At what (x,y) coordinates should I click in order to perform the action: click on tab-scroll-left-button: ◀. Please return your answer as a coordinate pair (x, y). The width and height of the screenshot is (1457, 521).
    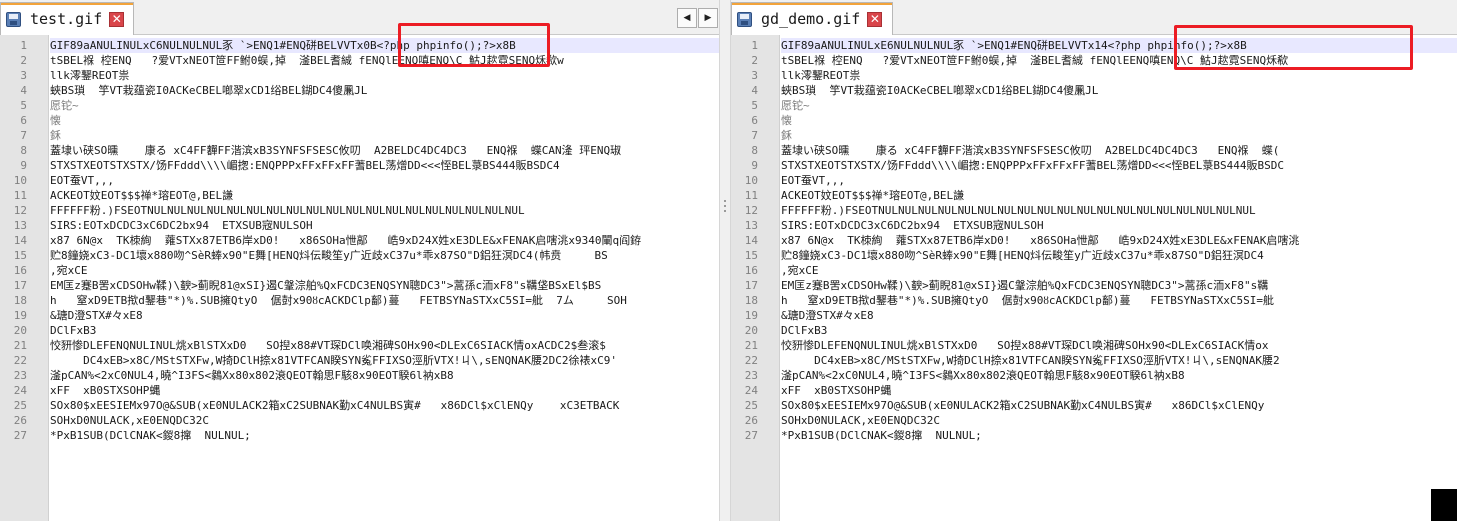
    Looking at the image, I should click on (687, 18).